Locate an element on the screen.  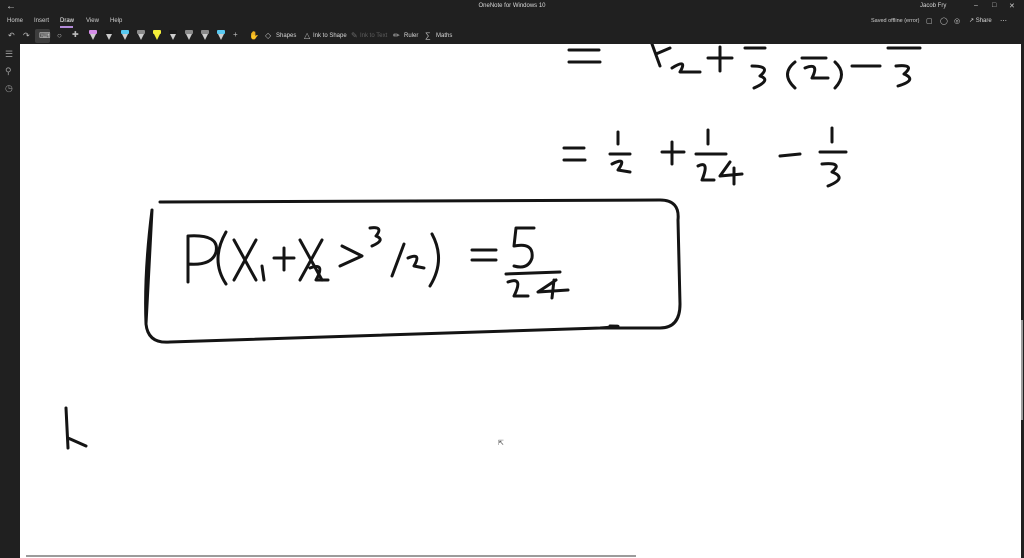
shapes-button: Shapes is located at coordinates (286, 36).